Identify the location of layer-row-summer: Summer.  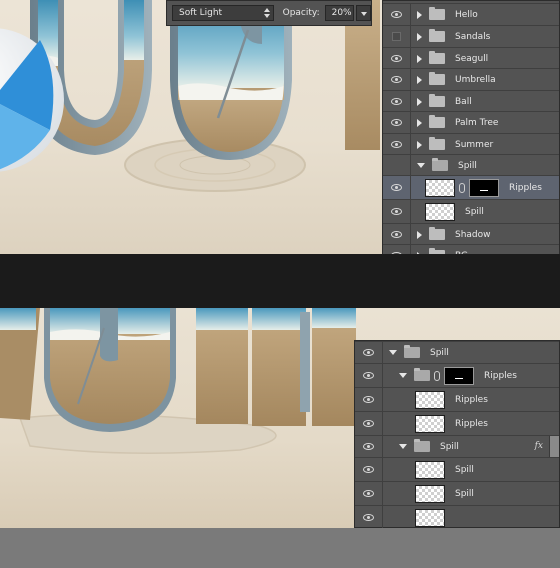
(471, 144).